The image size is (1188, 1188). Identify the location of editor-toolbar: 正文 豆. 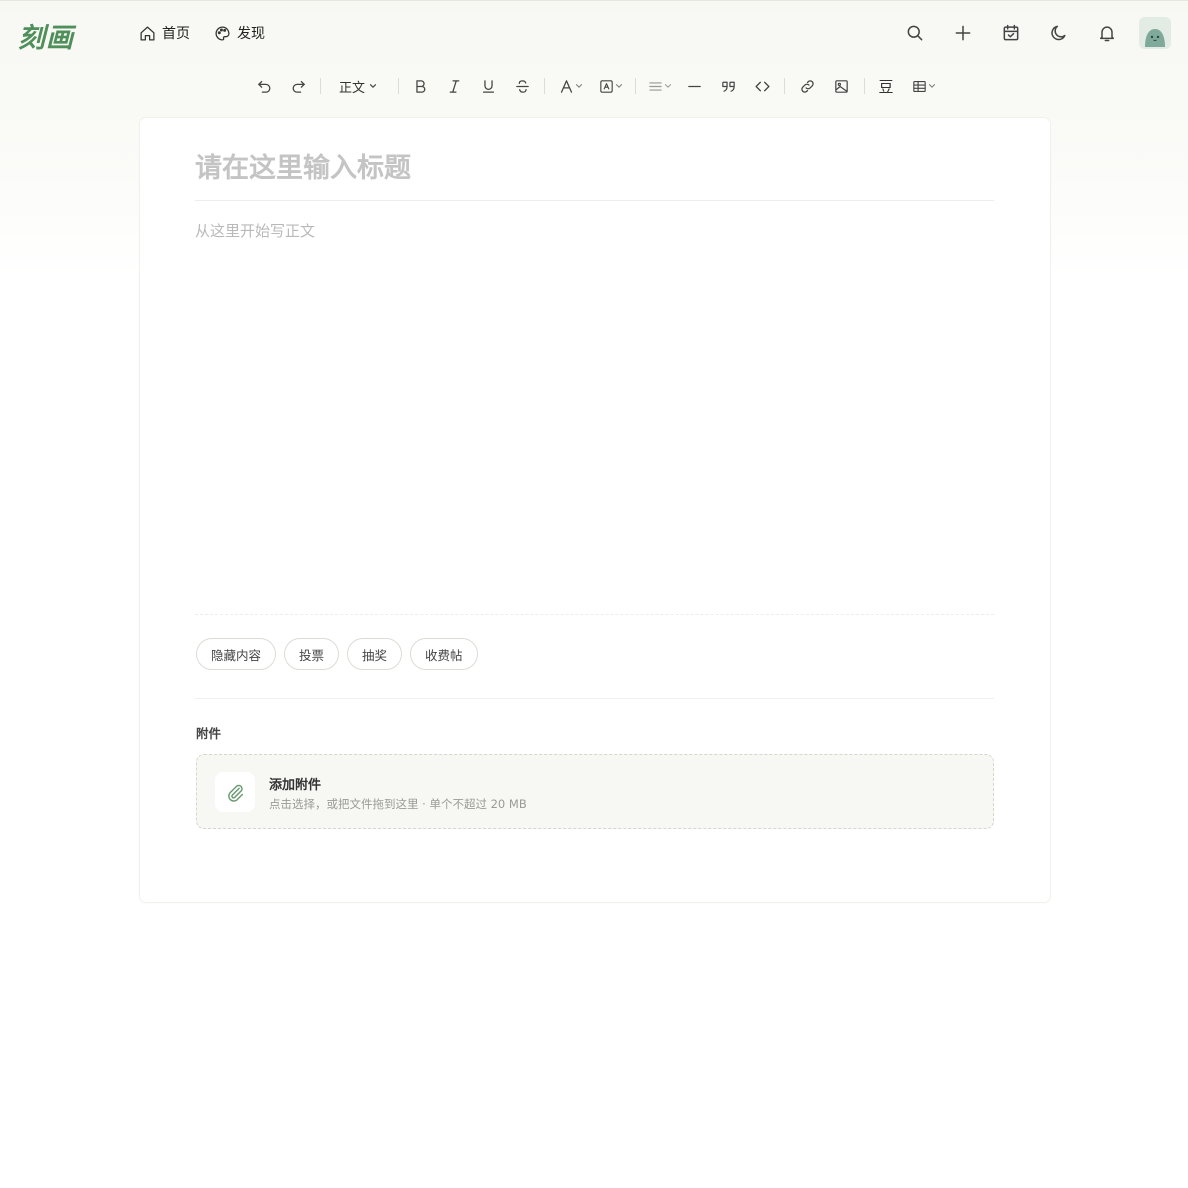
(594, 86).